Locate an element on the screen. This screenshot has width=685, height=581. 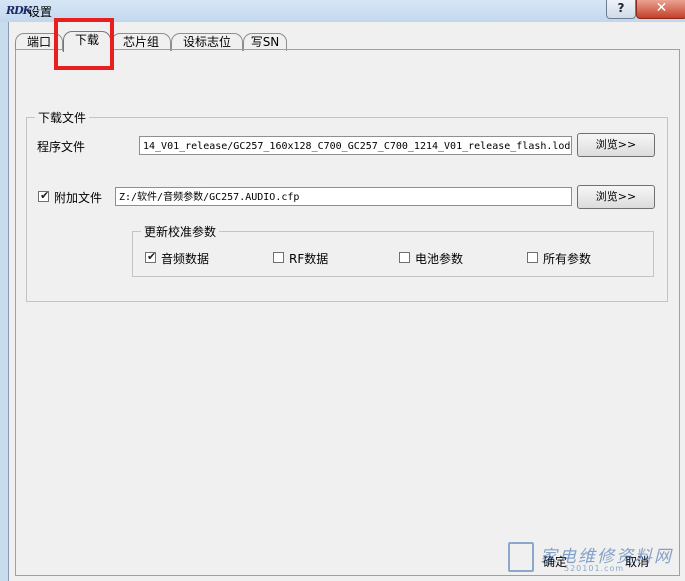
battery-params-checkbox is located at coordinates (404, 257).